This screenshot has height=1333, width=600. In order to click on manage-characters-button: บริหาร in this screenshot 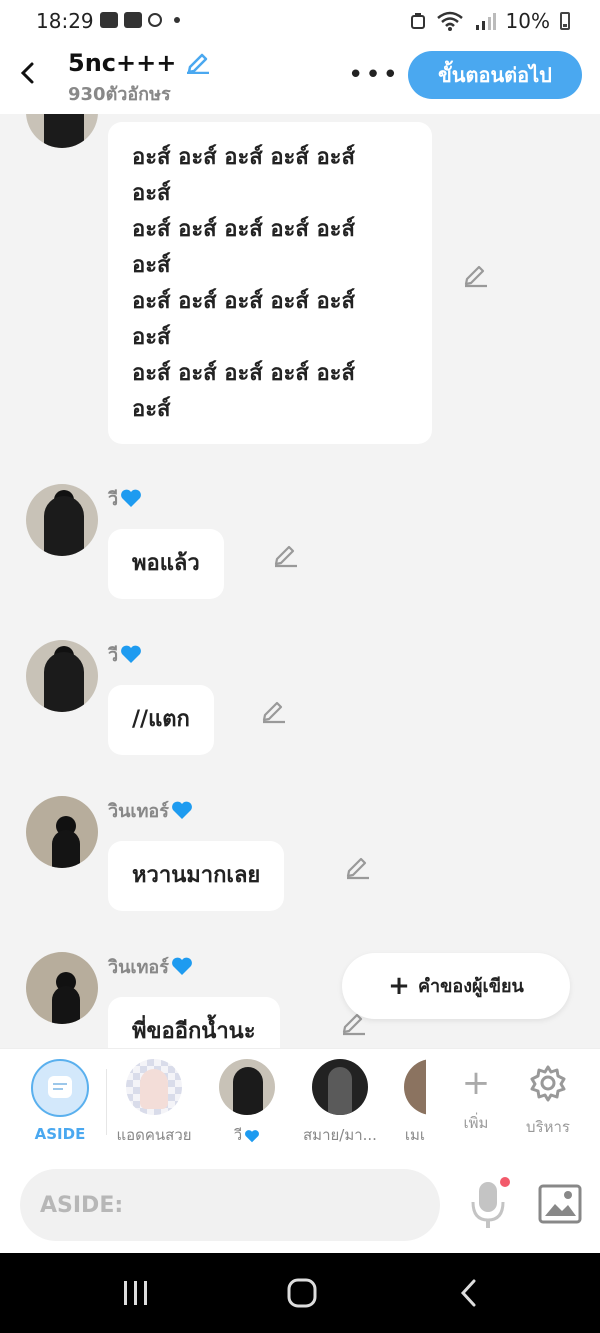, I will do `click(548, 1101)`.